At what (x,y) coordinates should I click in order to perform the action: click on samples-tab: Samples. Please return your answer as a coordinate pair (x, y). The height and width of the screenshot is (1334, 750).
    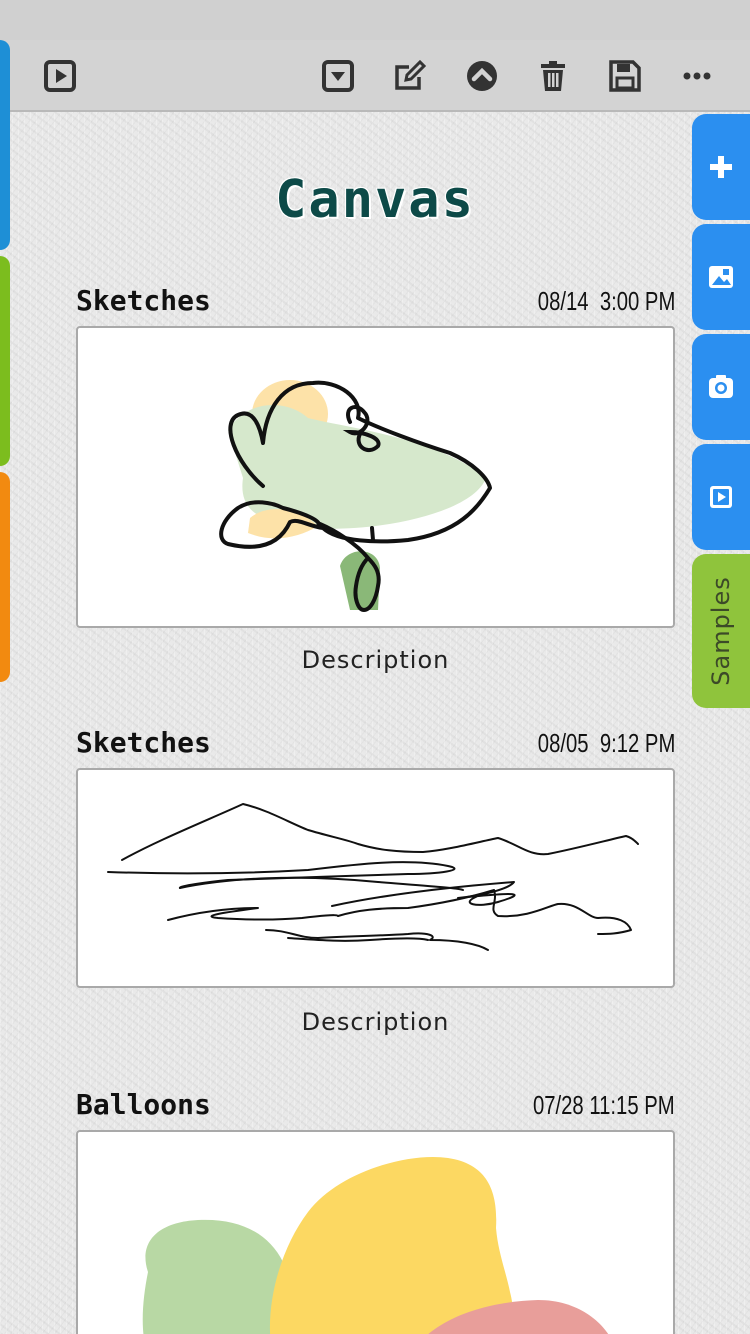
    Looking at the image, I should click on (721, 631).